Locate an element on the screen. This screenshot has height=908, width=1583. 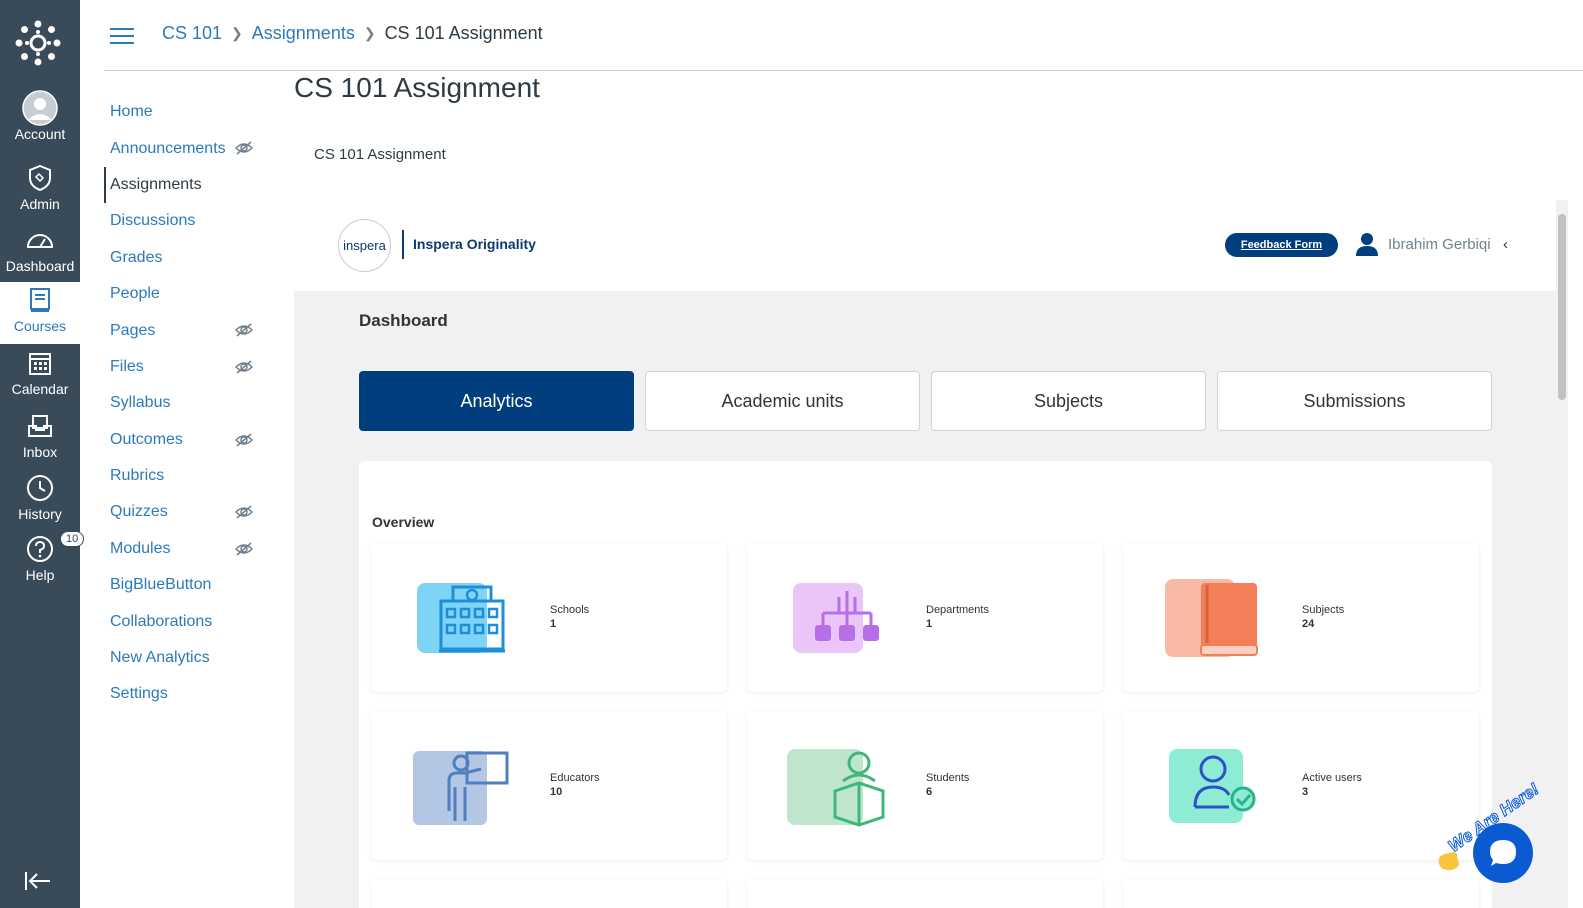
subjects-card: Subjects 24 is located at coordinates (1301, 617).